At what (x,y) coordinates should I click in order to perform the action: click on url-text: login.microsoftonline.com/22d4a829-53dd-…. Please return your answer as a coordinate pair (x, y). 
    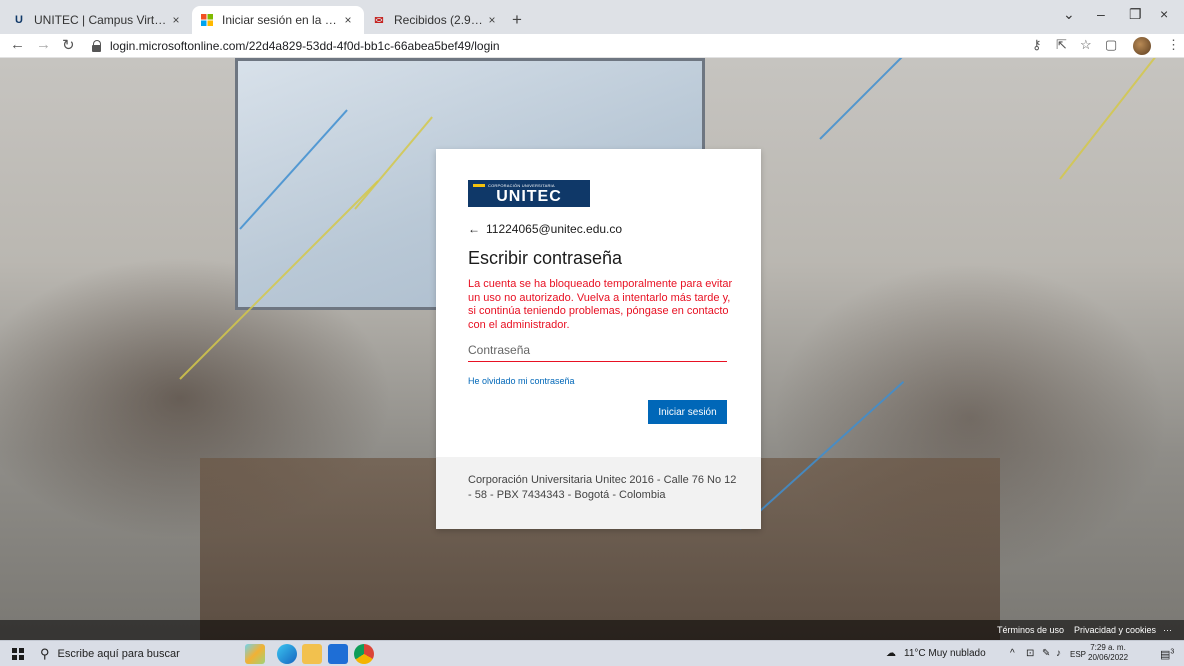
    Looking at the image, I should click on (305, 46).